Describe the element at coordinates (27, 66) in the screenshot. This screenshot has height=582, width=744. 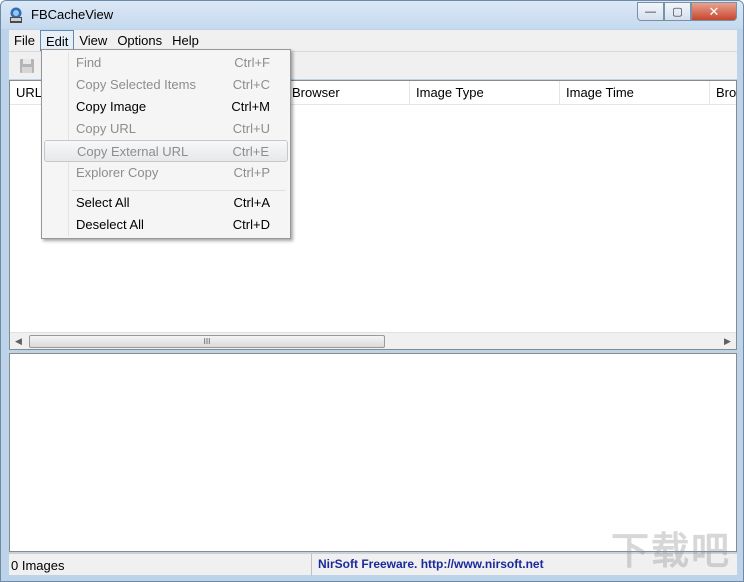
I see `save-icon` at that location.